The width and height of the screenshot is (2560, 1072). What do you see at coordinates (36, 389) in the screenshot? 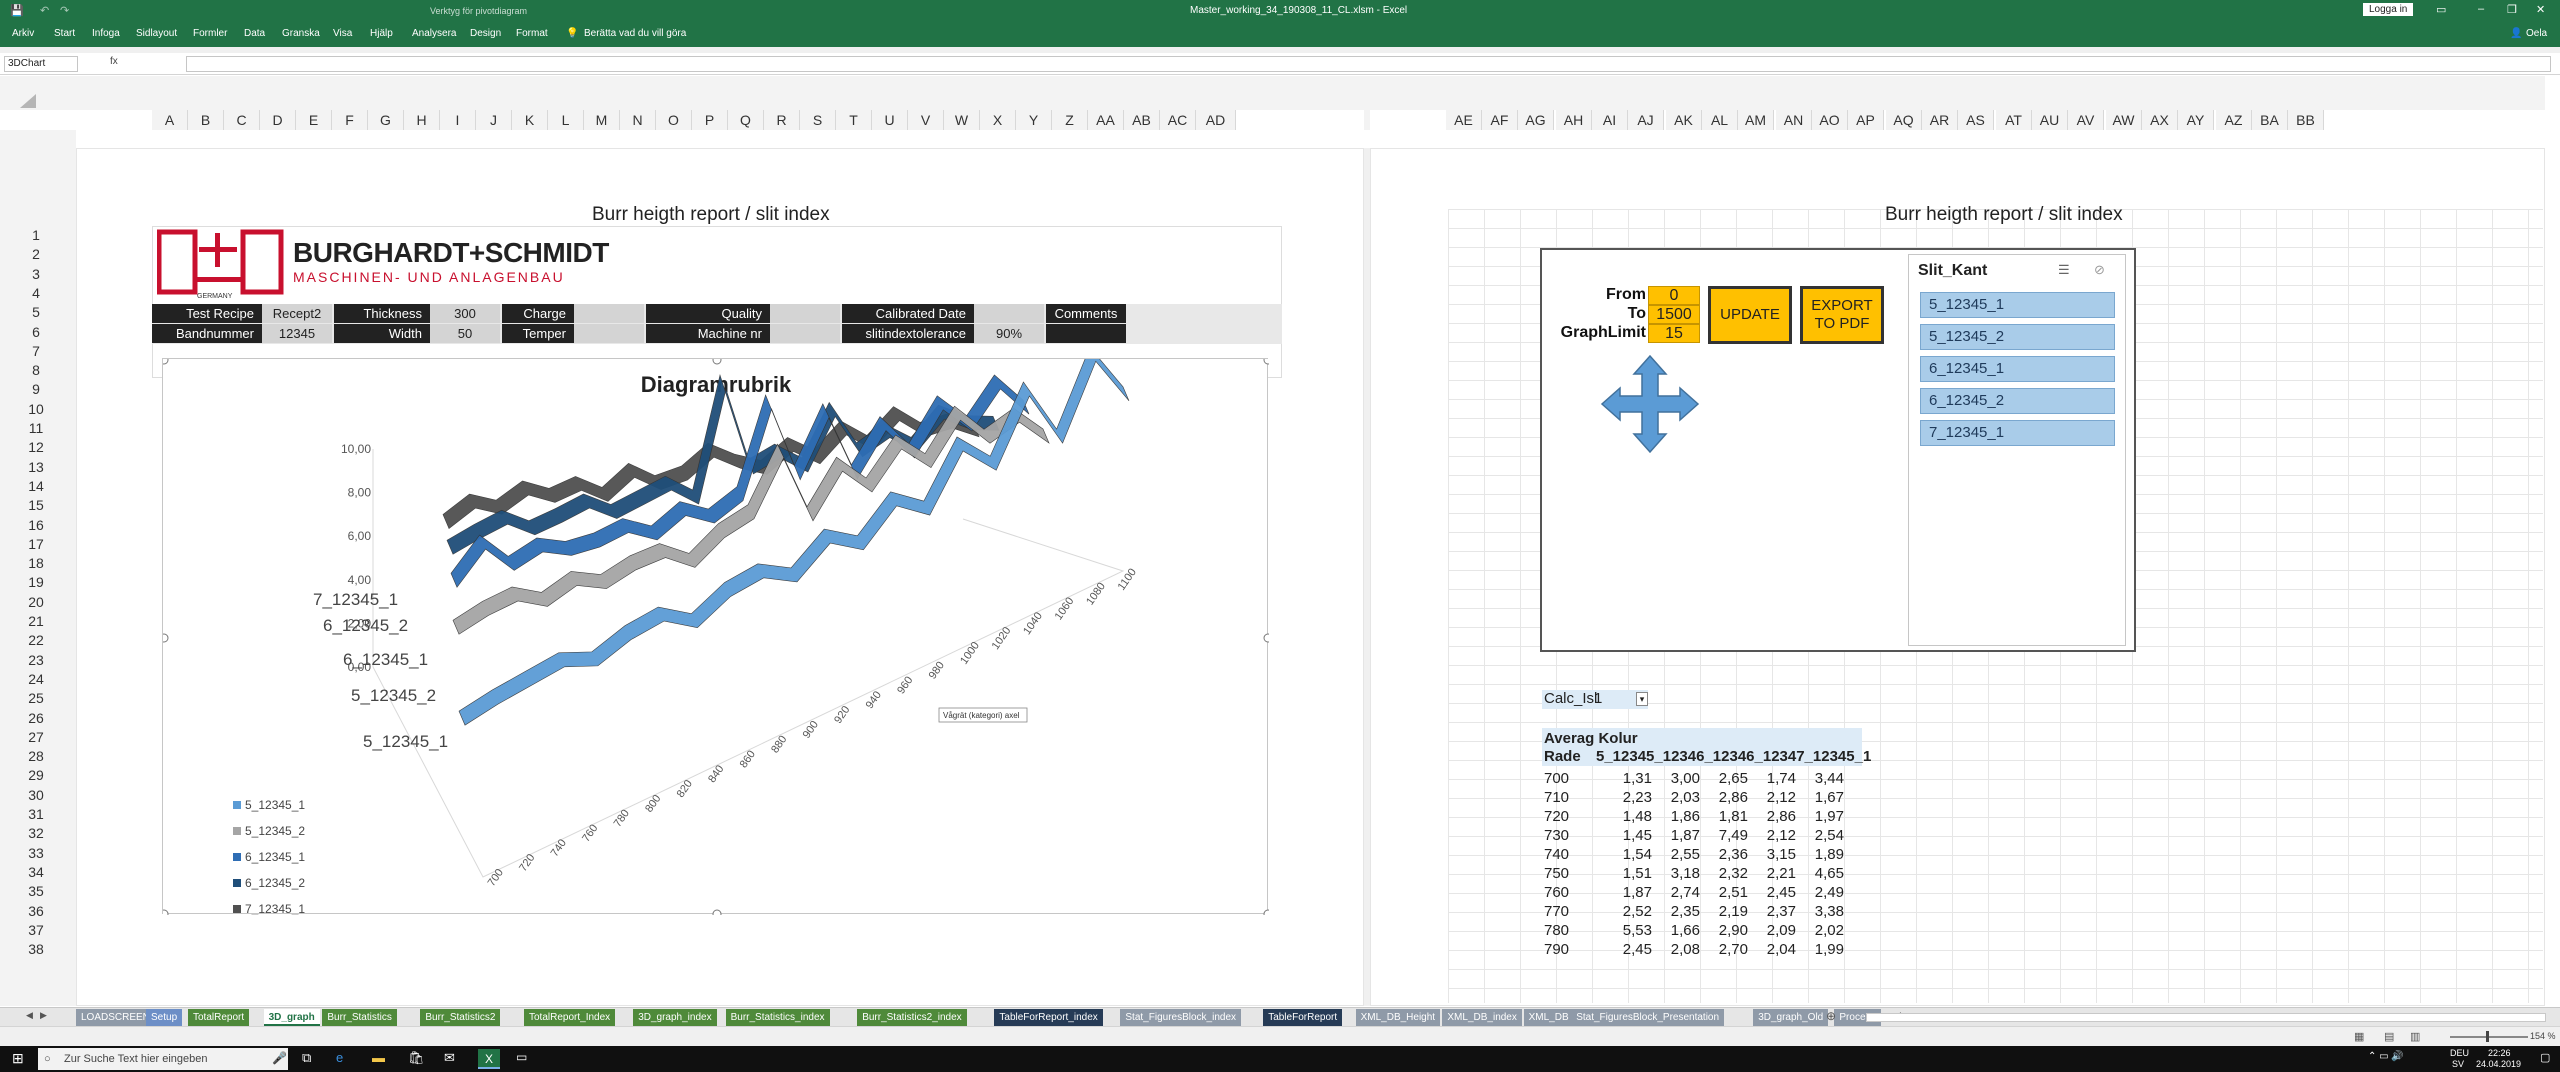
I see `row-header: 9` at bounding box center [36, 389].